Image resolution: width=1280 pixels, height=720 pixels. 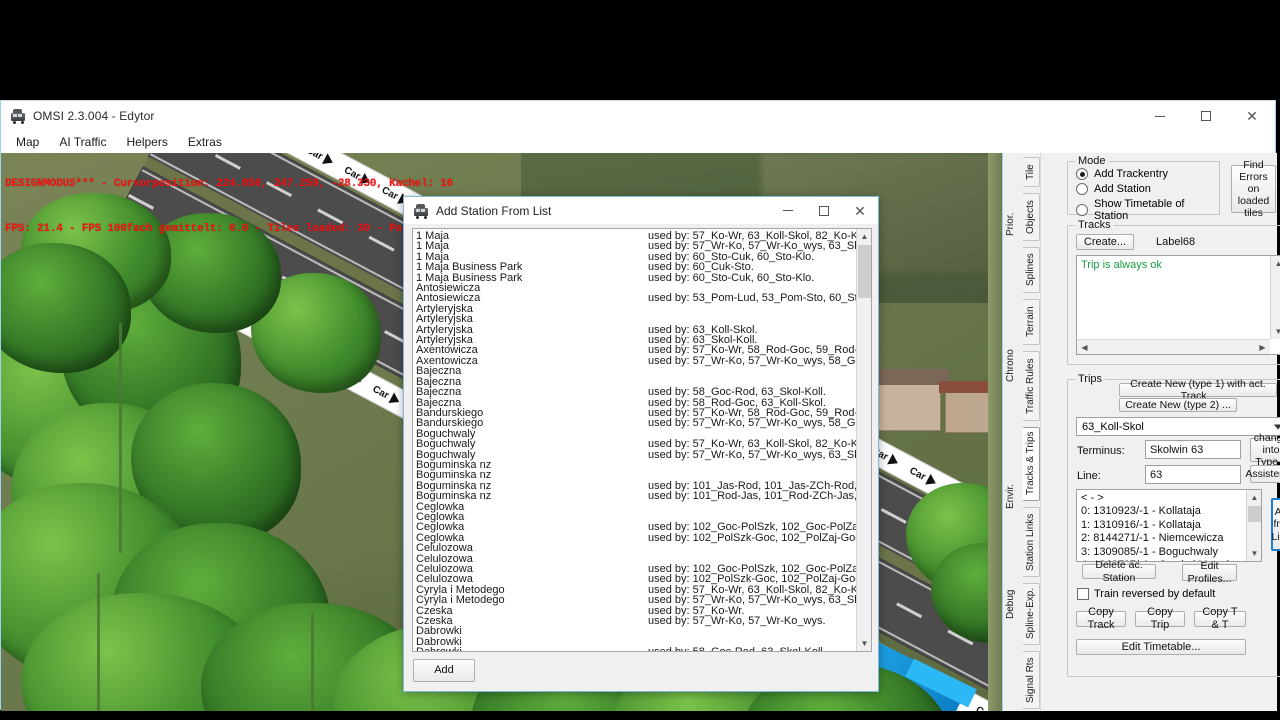 I want to click on table-row: Czeska used by: 57_Wr-Ko, 57_Wr-Ko_wys., so click(x=635, y=620).